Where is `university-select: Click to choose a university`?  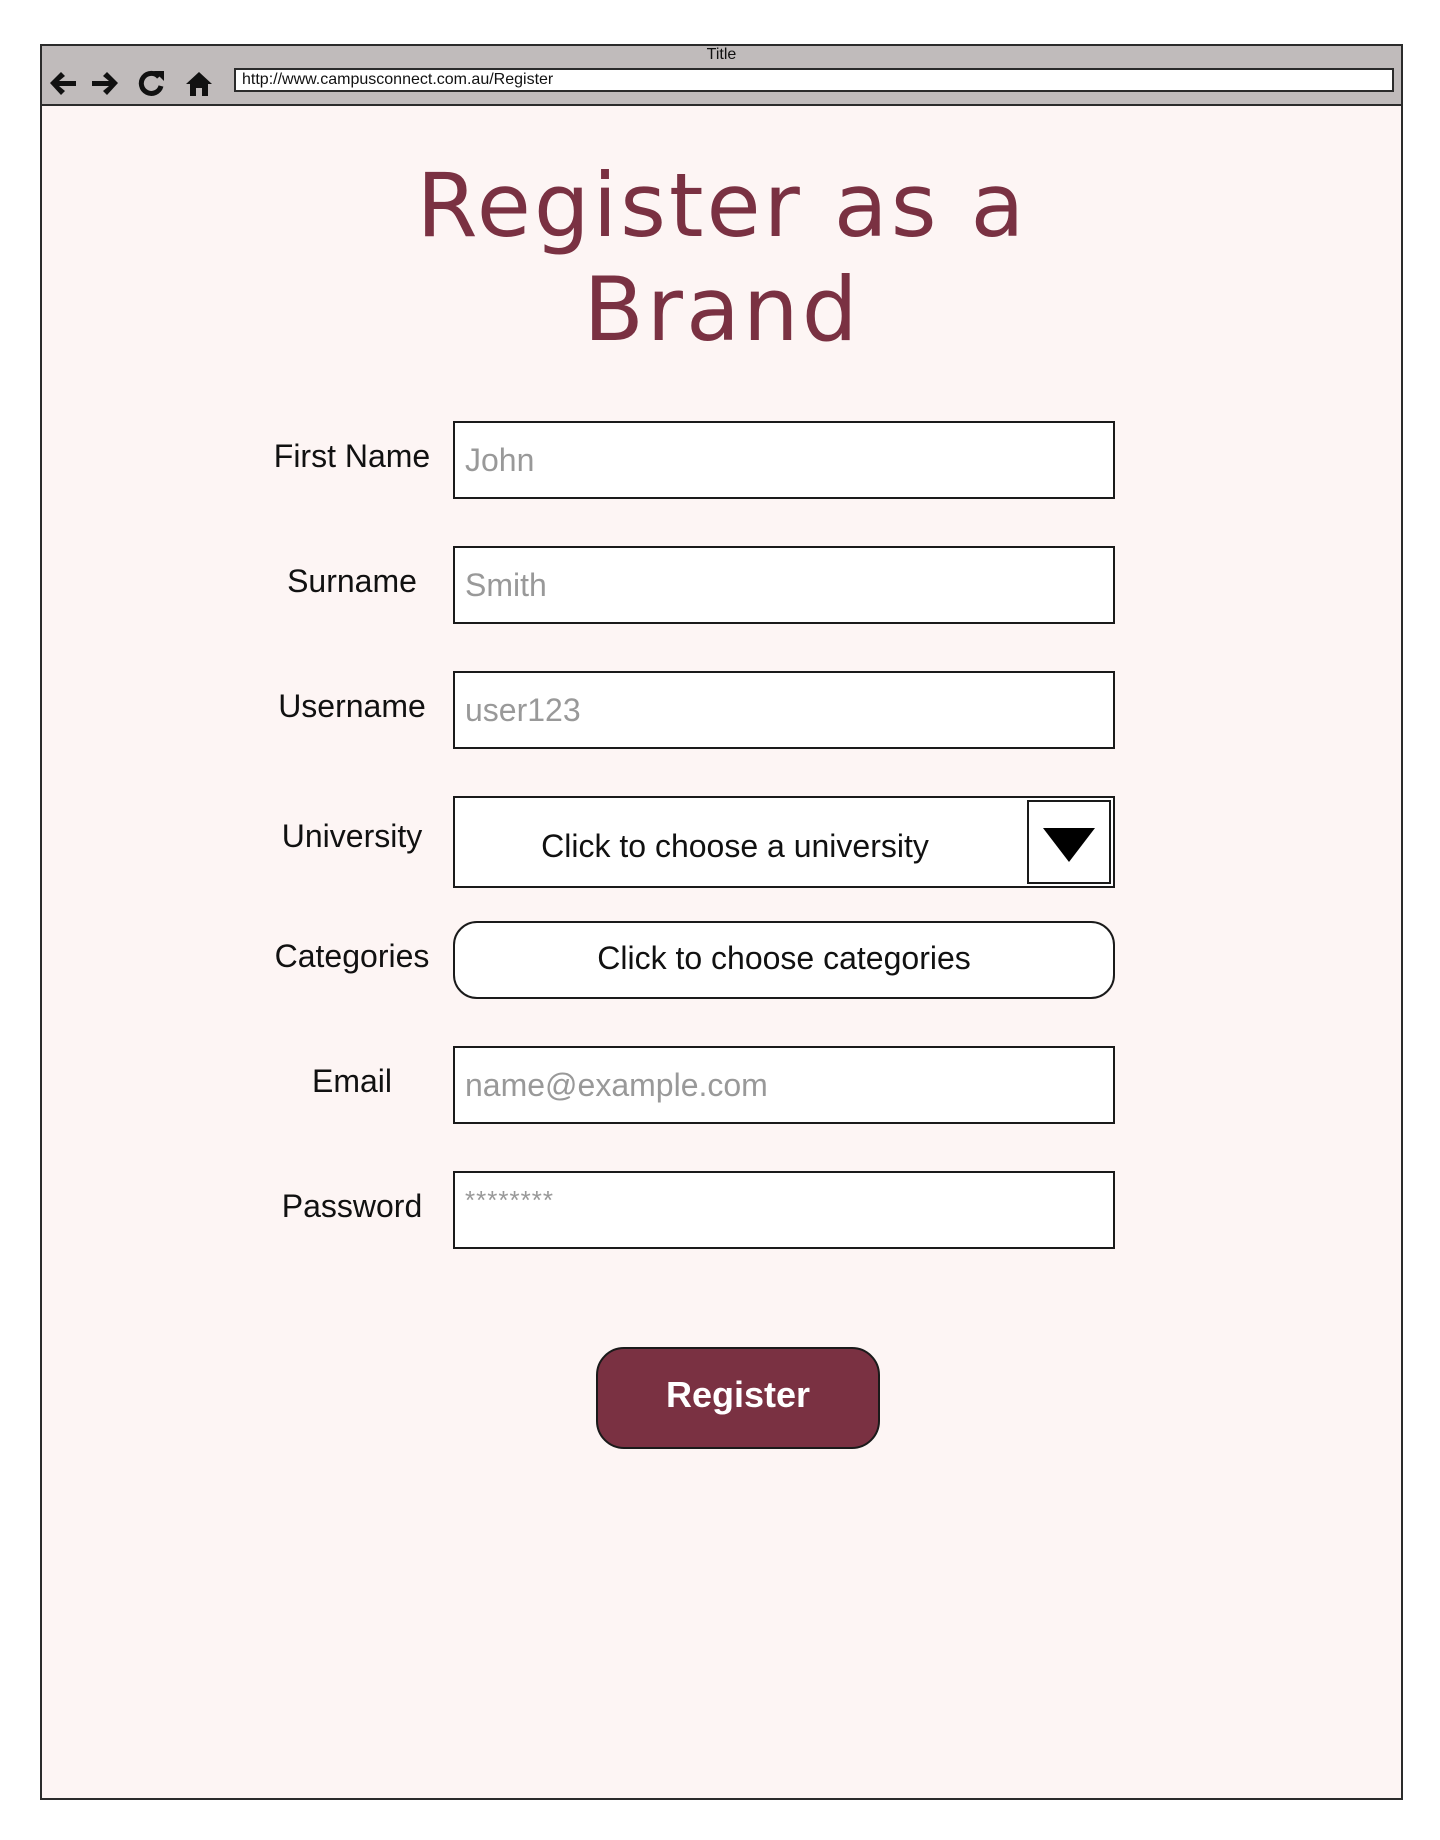 university-select: Click to choose a university is located at coordinates (784, 842).